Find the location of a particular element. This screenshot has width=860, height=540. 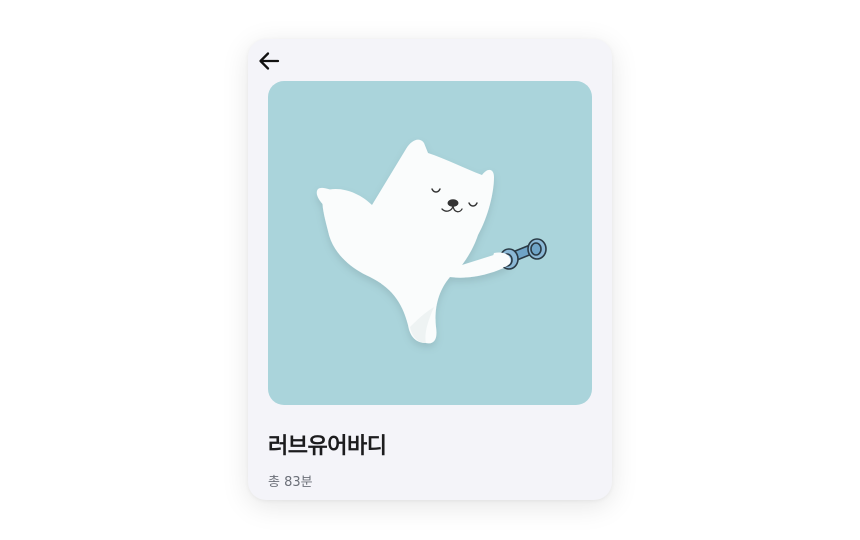

arrow-left-icon is located at coordinates (269, 61).